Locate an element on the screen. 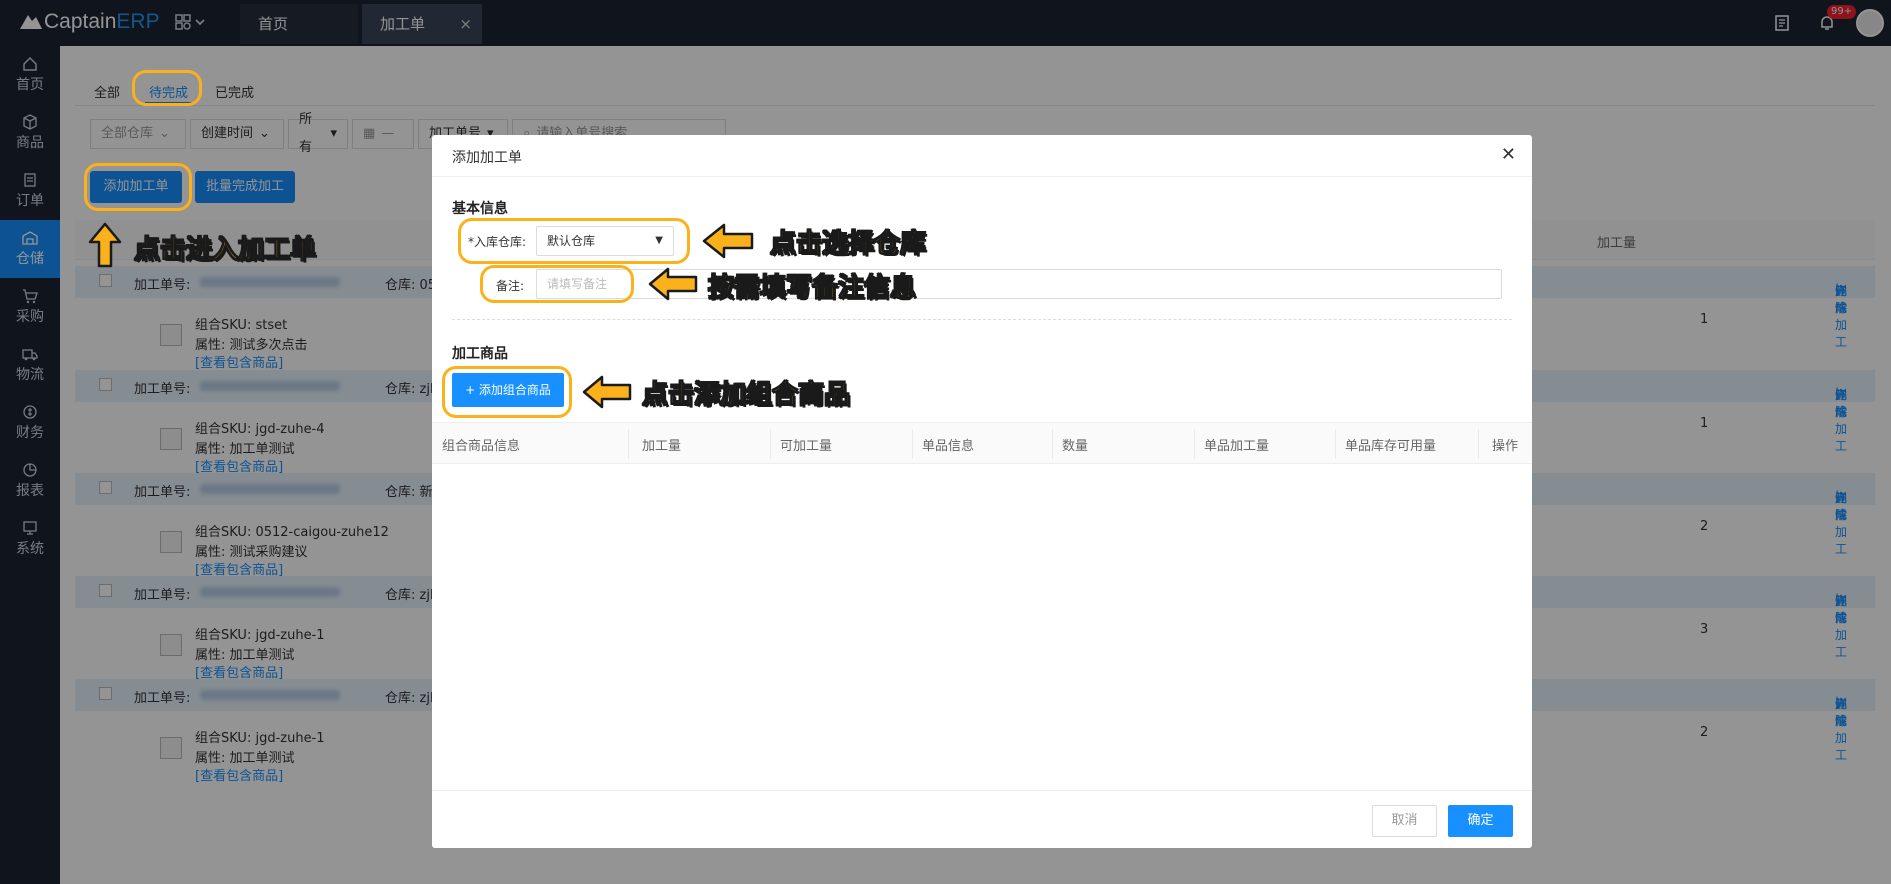  warehouse-filter: 全部仓库 ⌄ is located at coordinates (138, 134).